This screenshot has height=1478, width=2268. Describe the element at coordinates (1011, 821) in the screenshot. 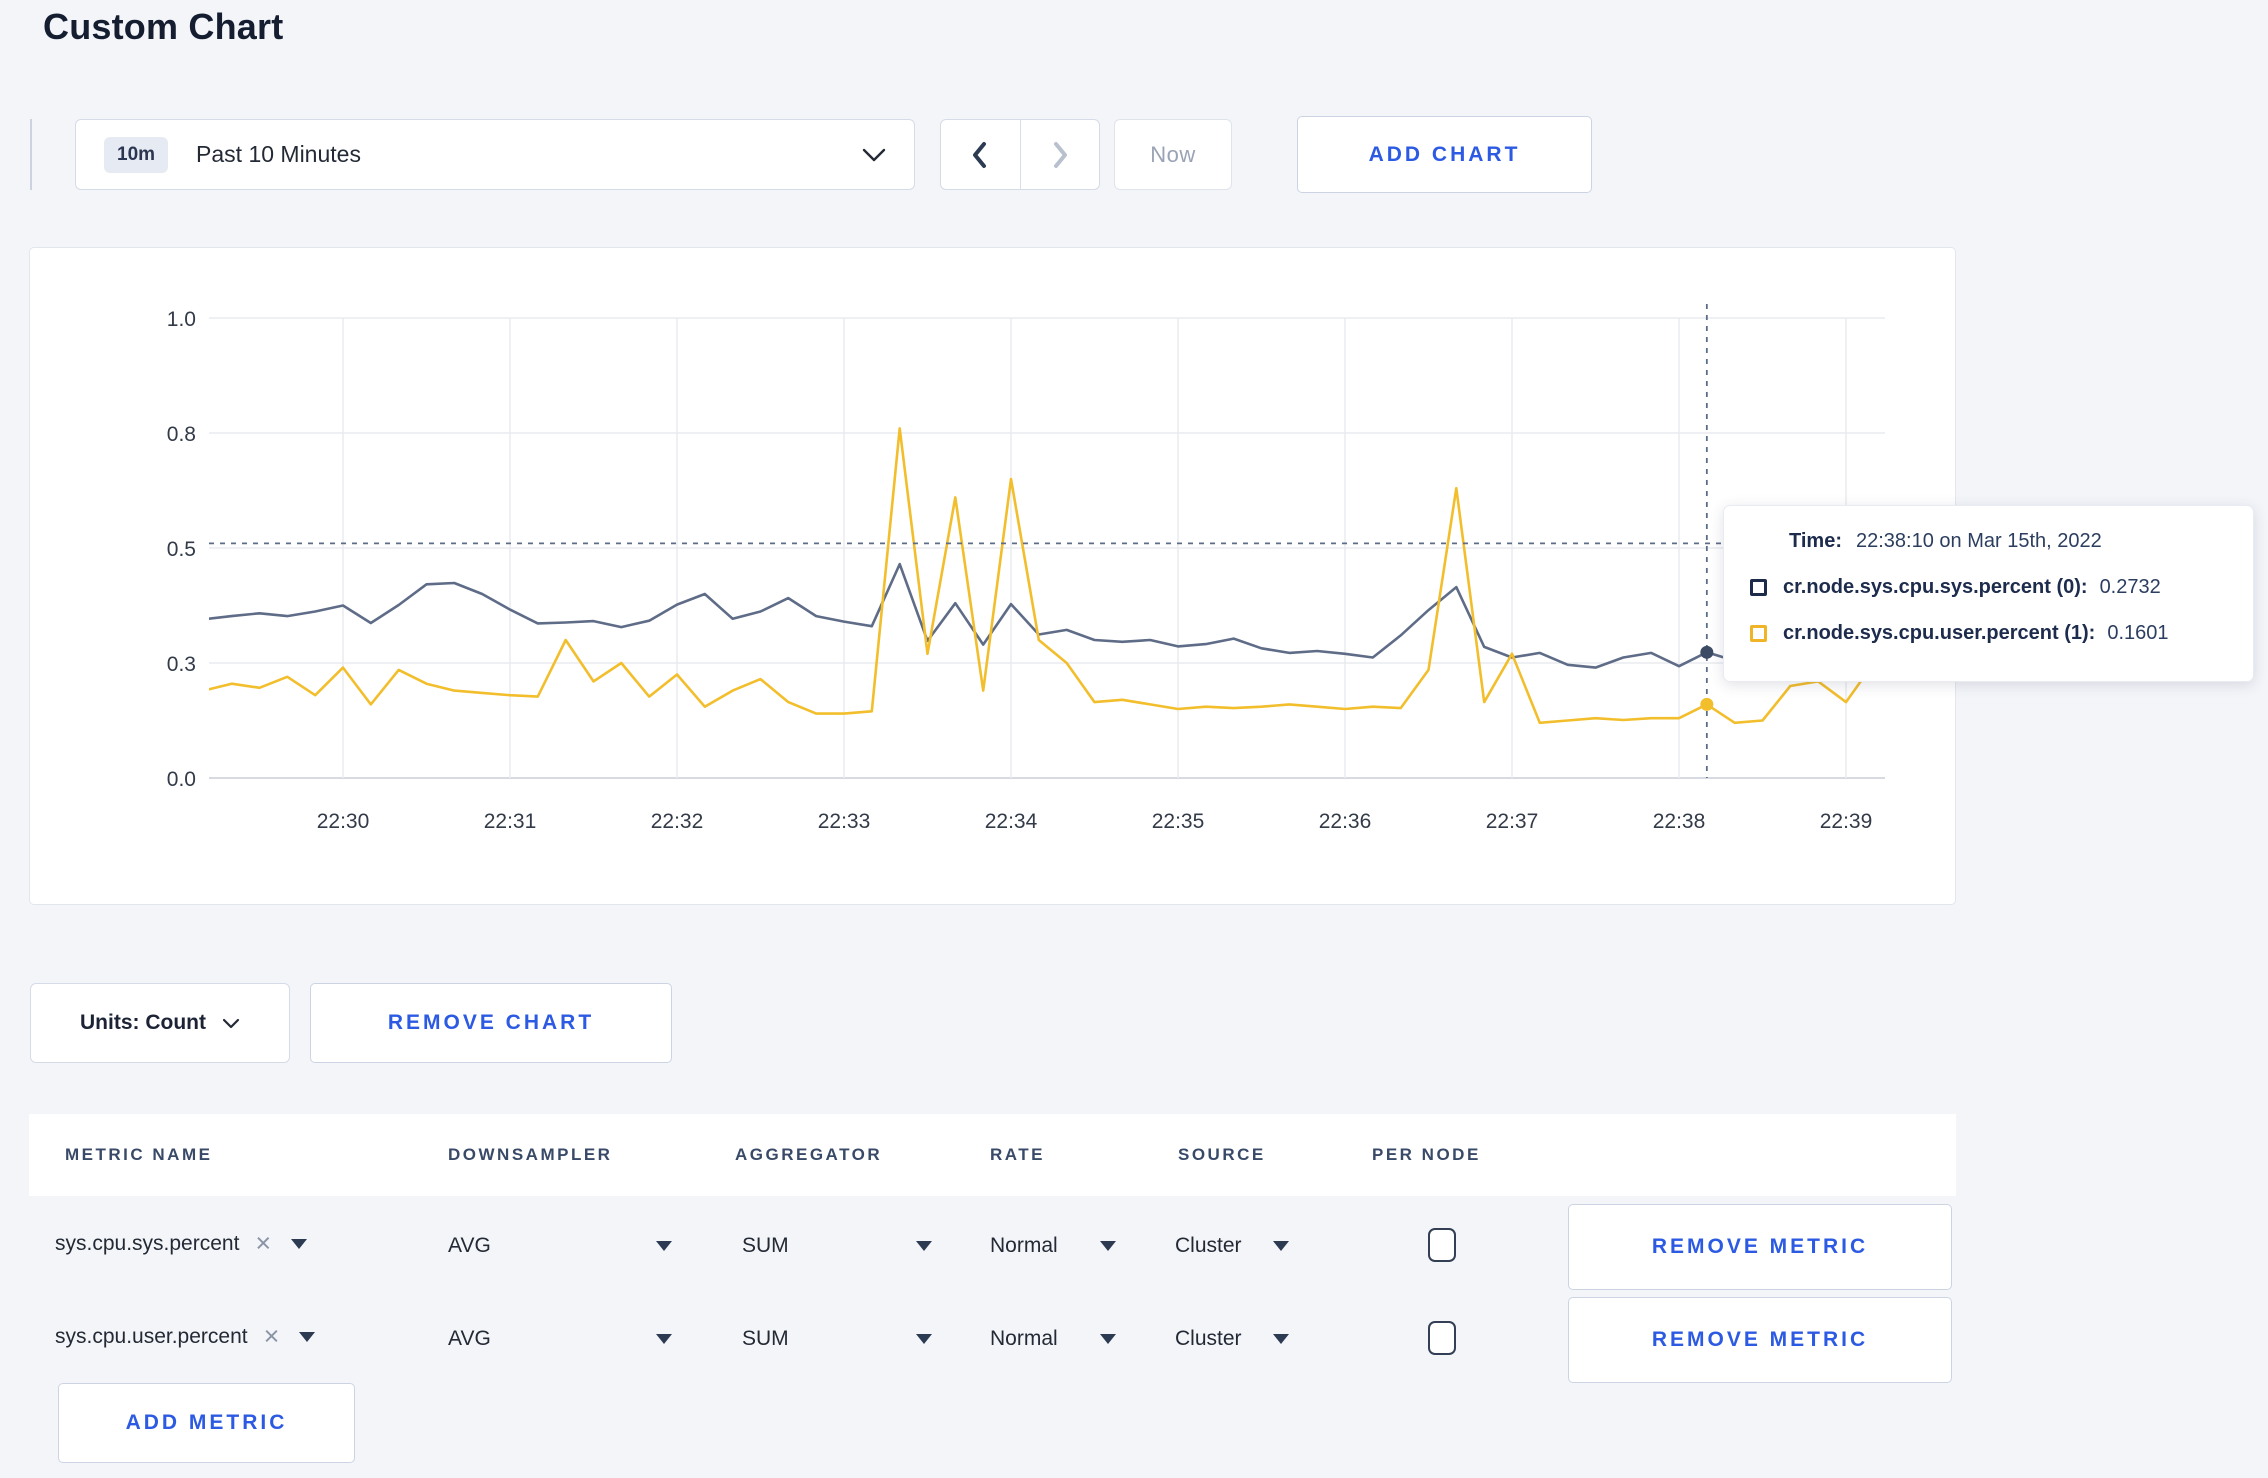

I see `x-axis-tick-label: 22:34` at that location.